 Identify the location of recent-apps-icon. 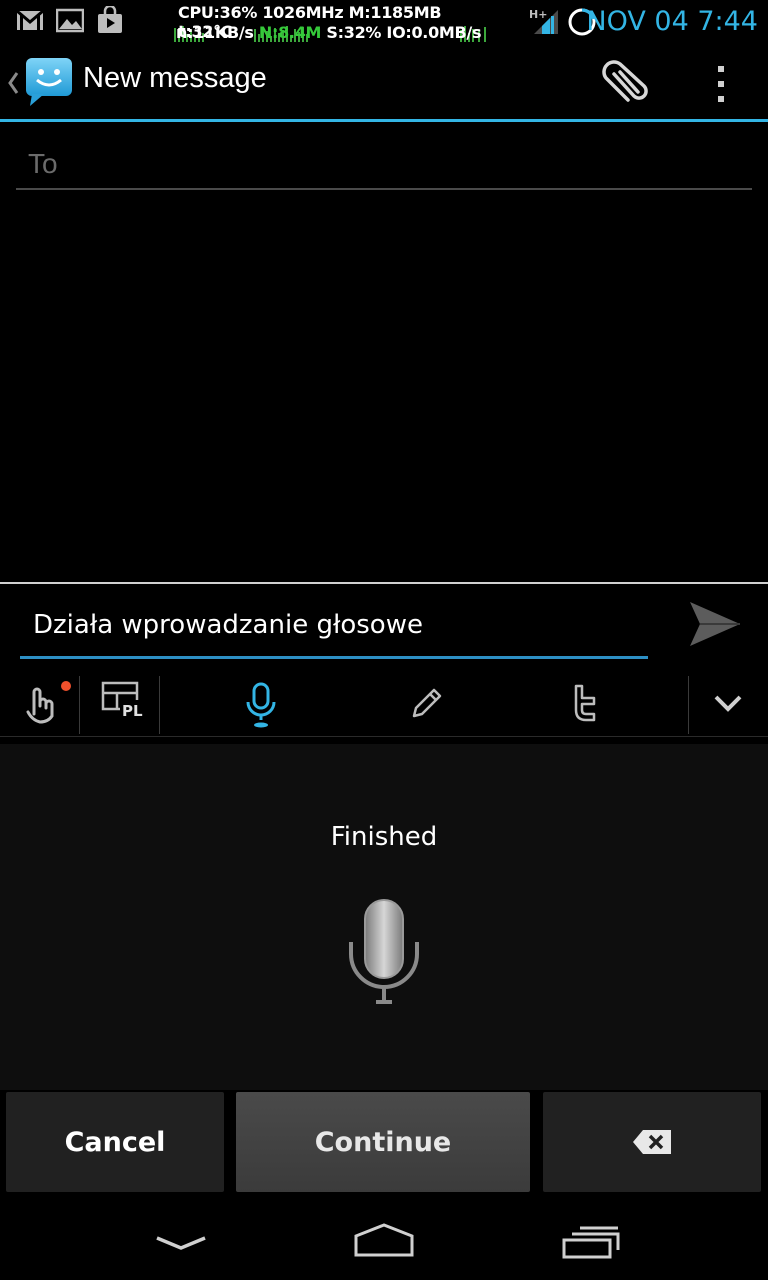
(591, 1242).